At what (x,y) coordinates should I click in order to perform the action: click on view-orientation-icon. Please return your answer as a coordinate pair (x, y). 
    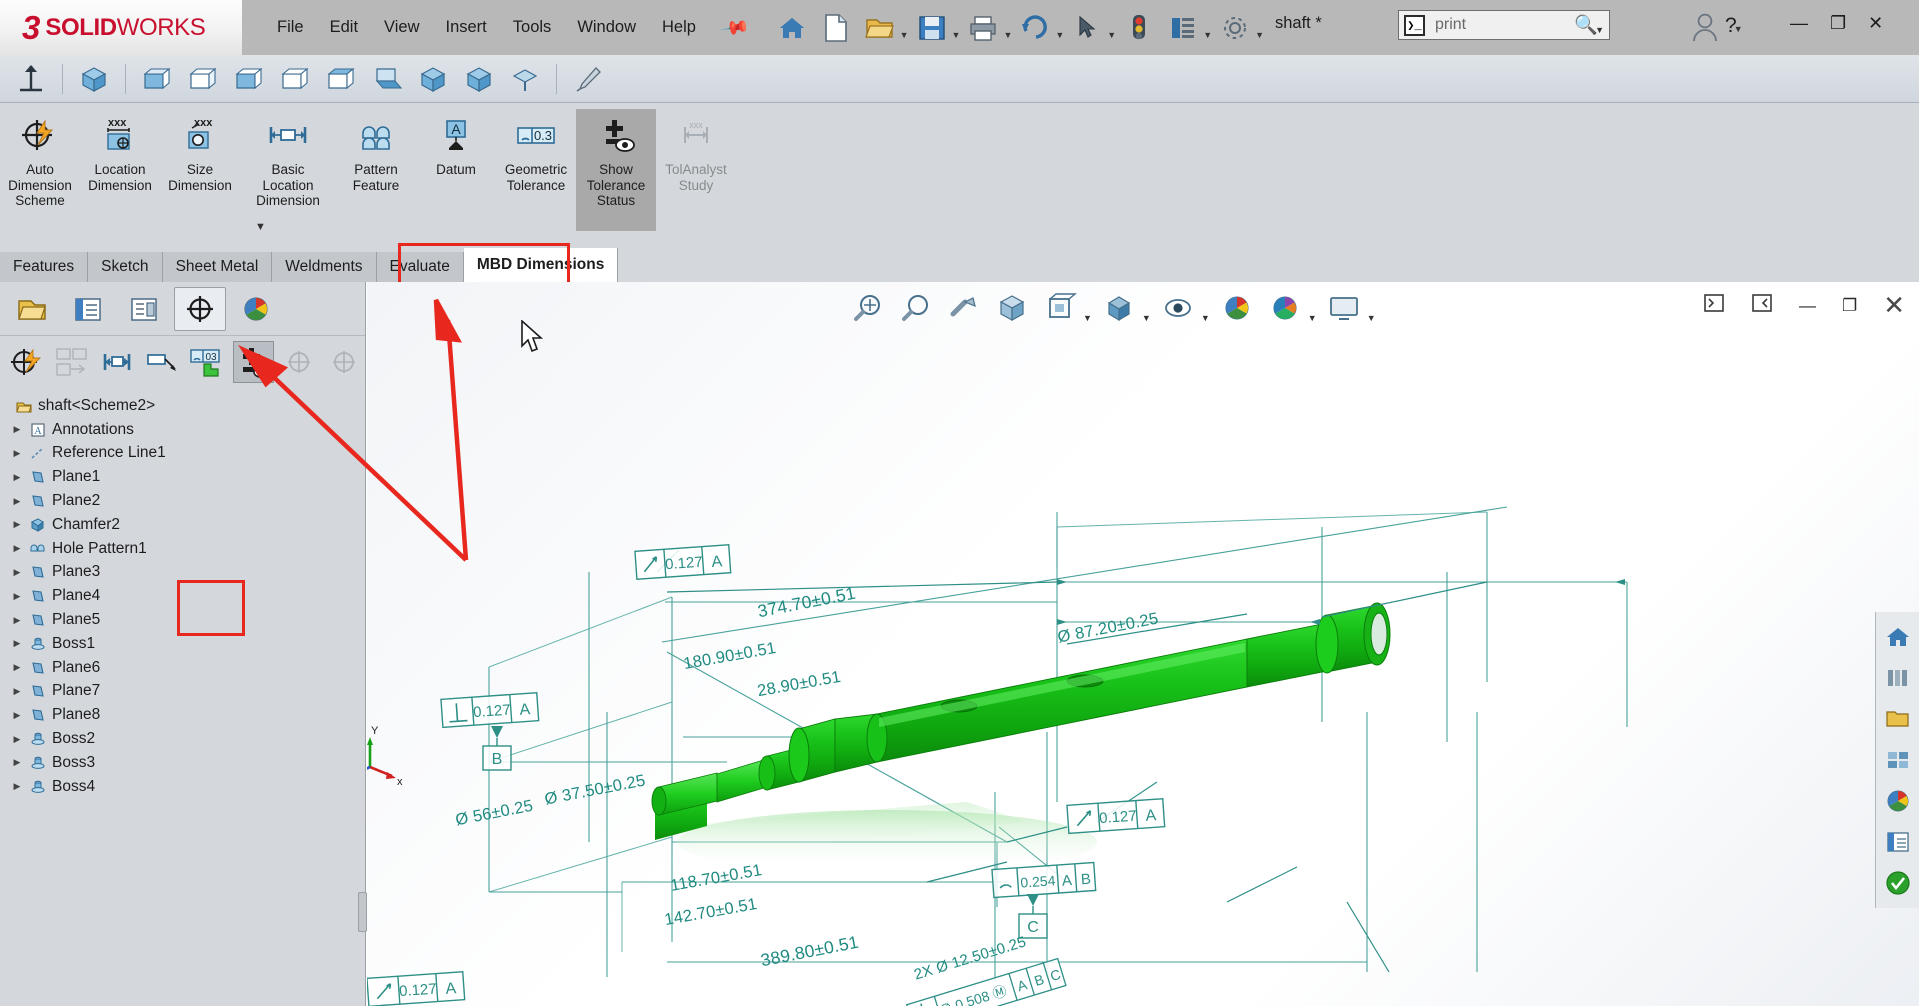
    Looking at the image, I should click on (31, 79).